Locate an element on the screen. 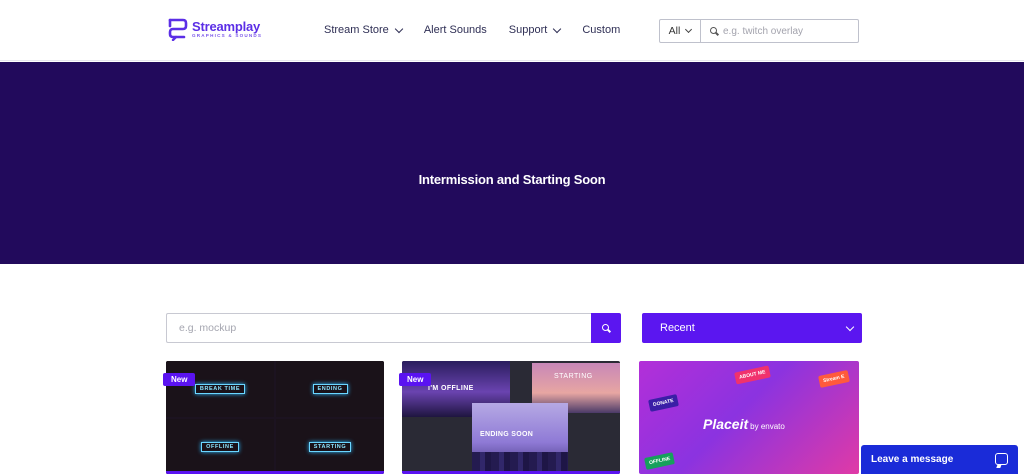 The height and width of the screenshot is (474, 1024). tile-label: ENDING is located at coordinates (330, 389).